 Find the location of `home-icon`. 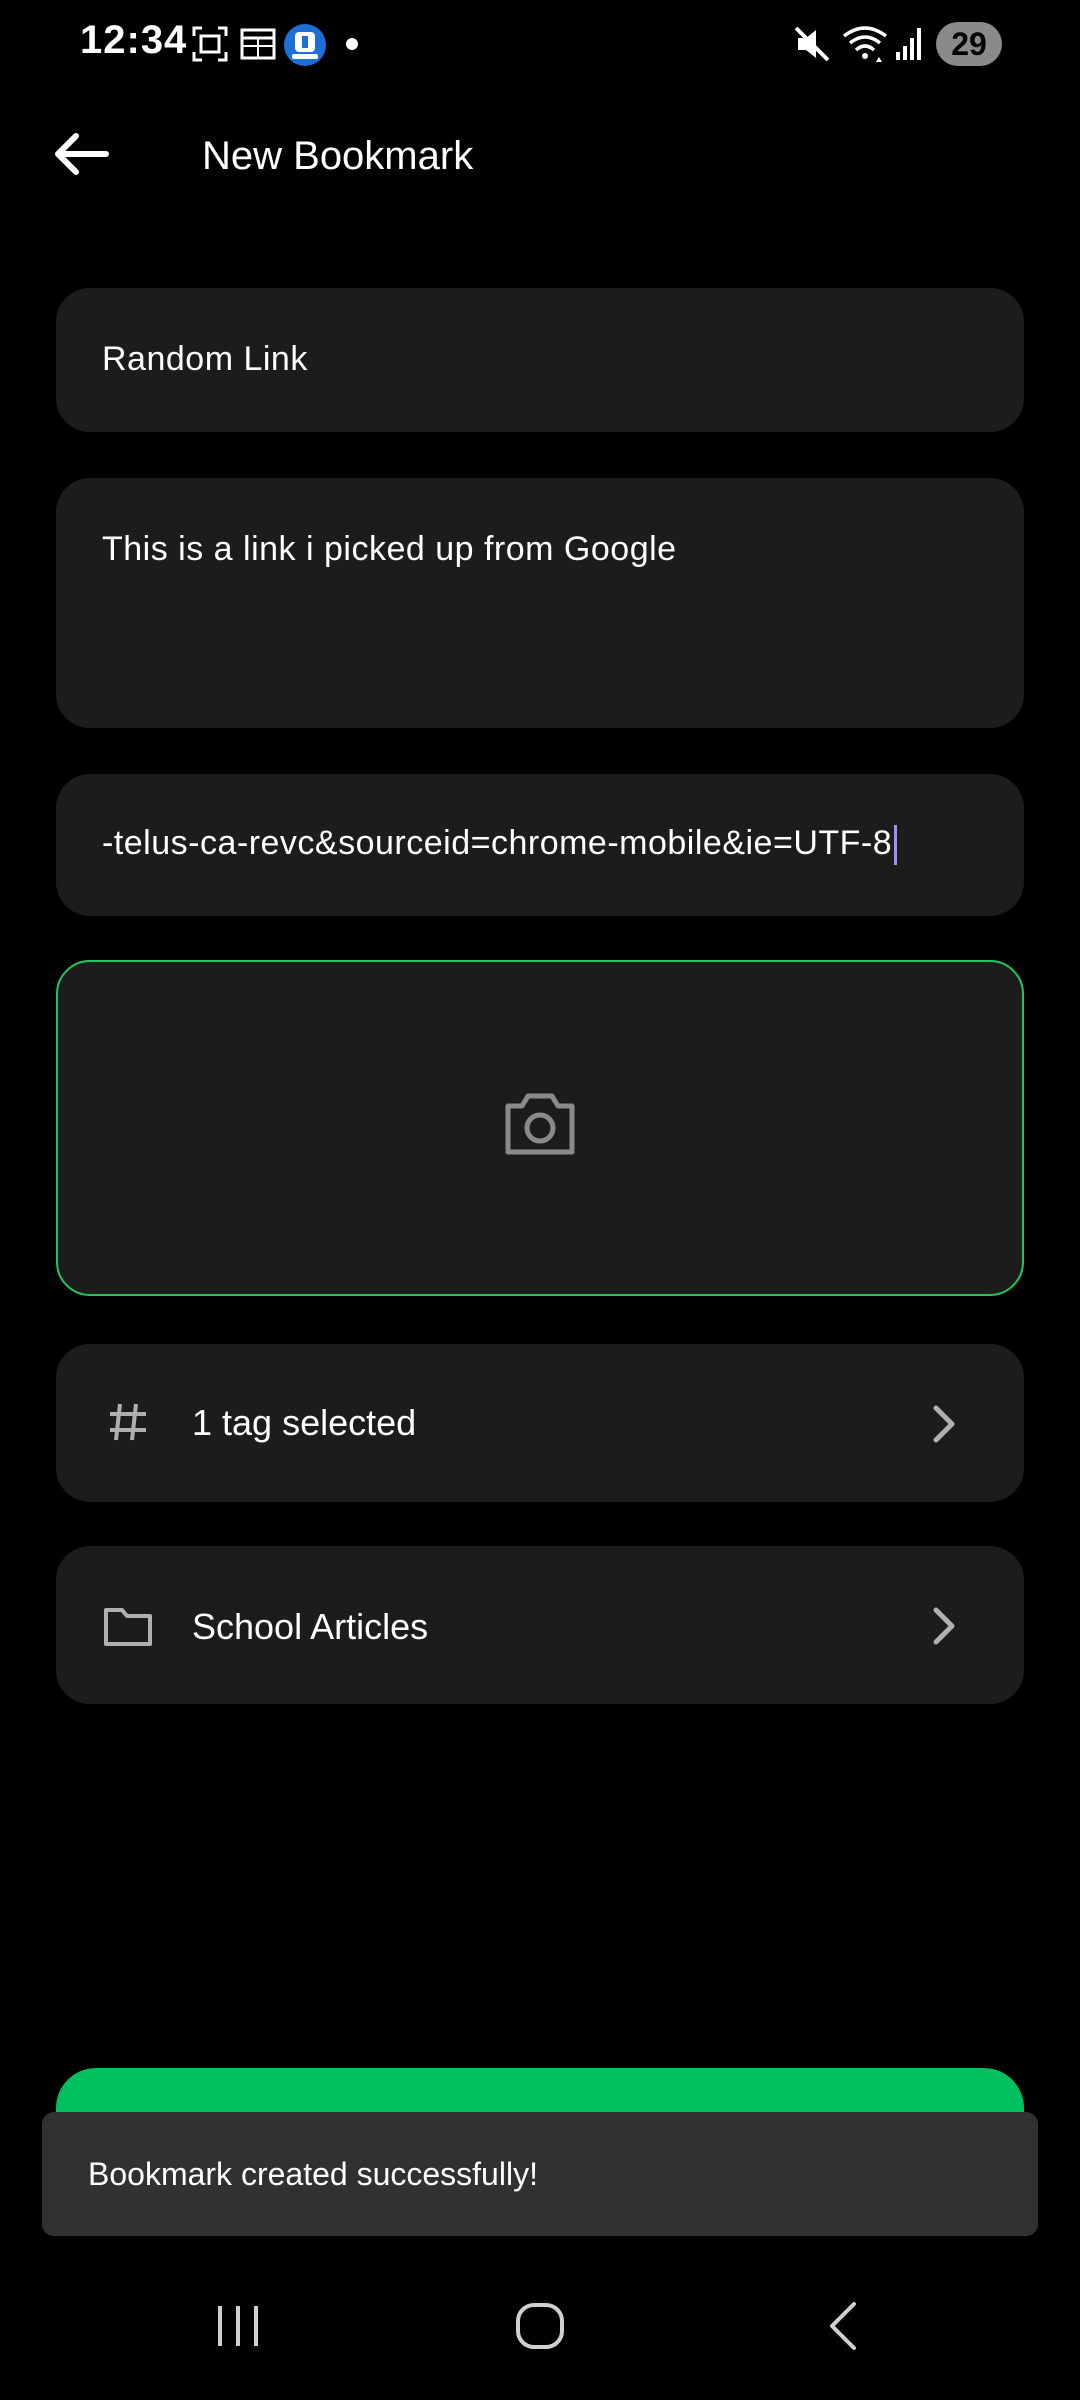

home-icon is located at coordinates (540, 2326).